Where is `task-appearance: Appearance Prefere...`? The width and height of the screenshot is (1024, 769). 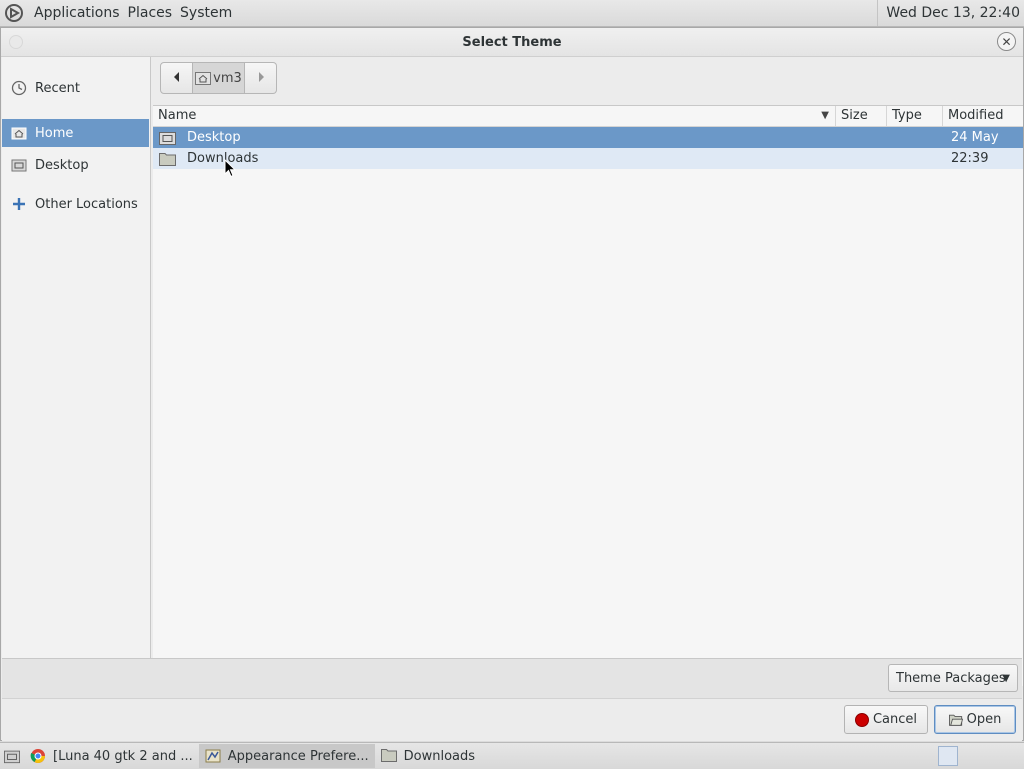 task-appearance: Appearance Prefere... is located at coordinates (286, 756).